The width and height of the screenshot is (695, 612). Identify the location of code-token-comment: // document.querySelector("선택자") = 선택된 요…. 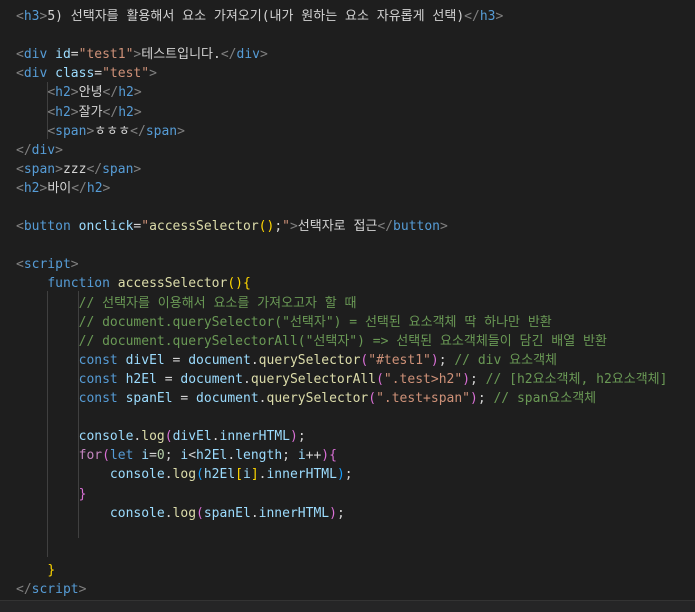
(315, 322).